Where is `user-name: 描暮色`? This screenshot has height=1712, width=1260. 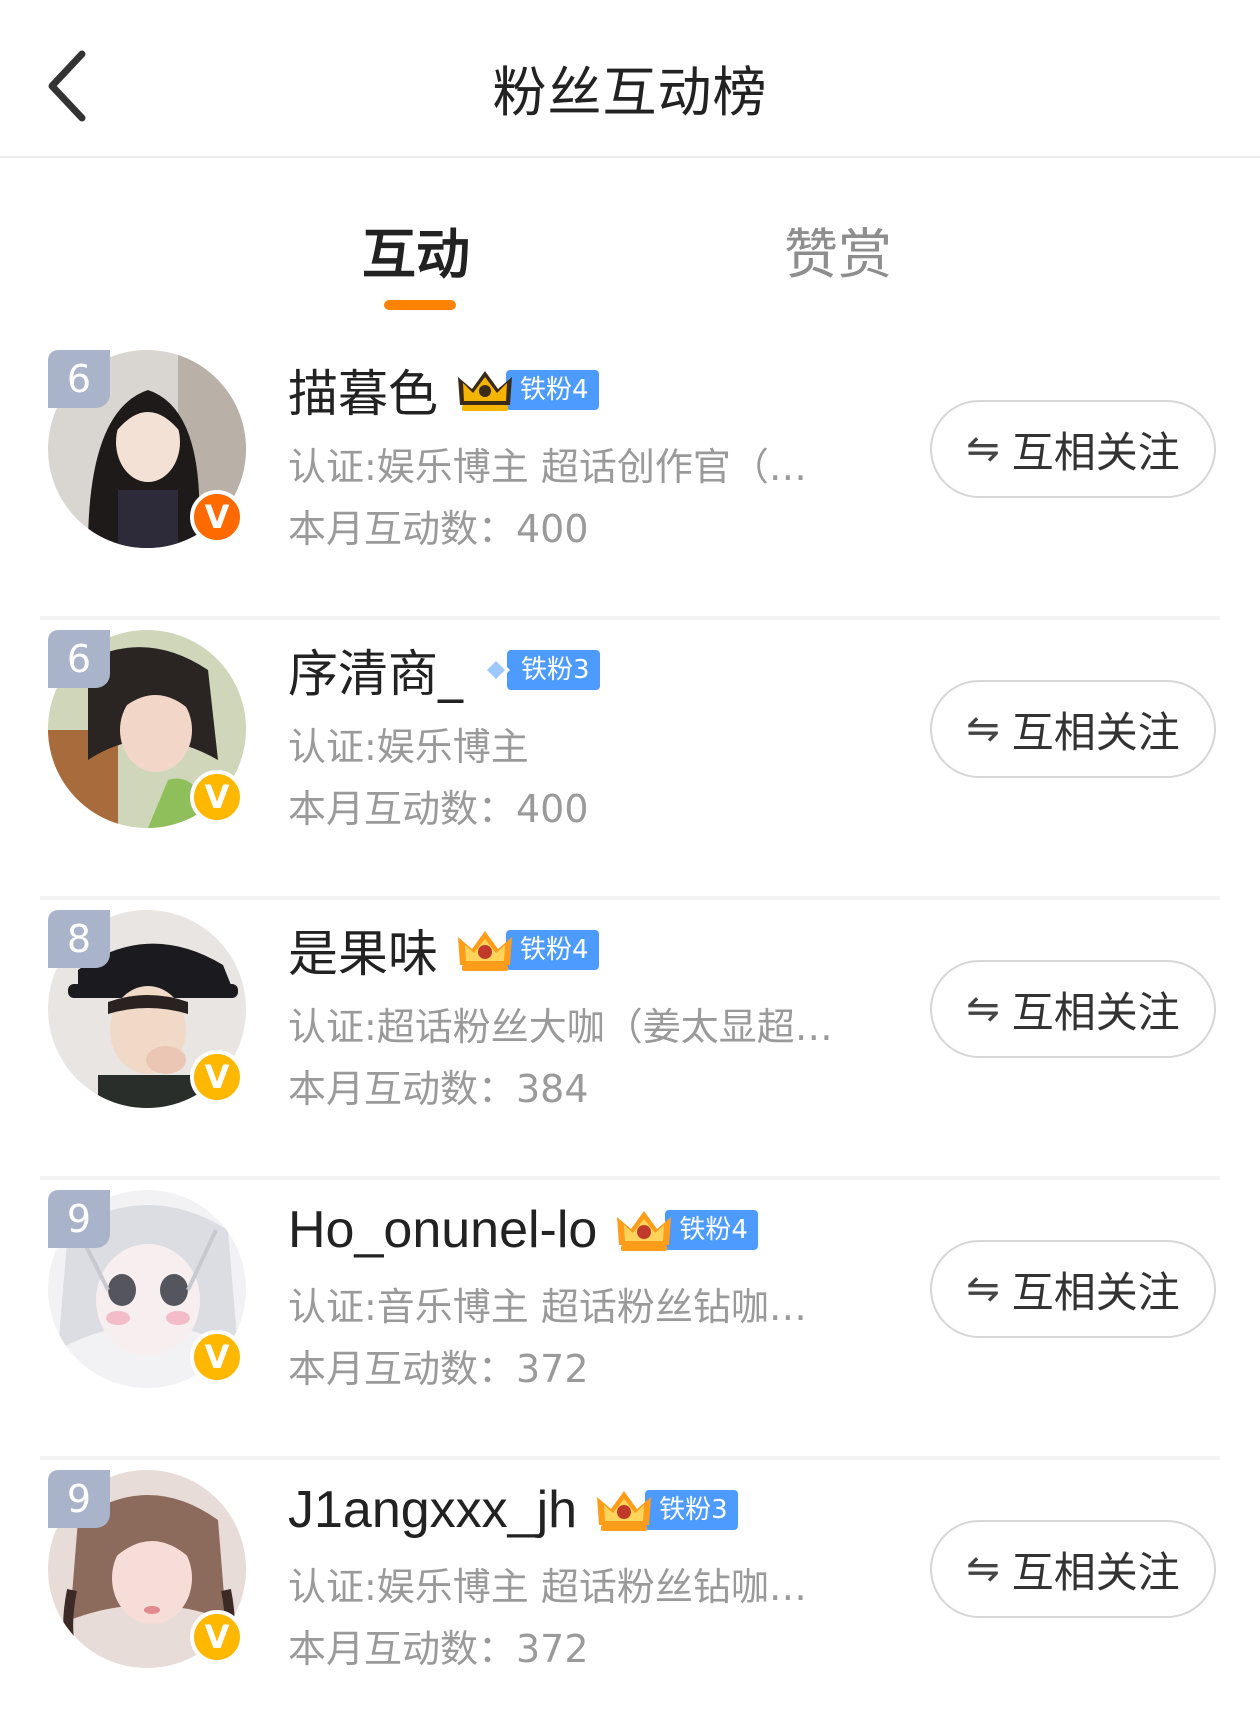
user-name: 描暮色 is located at coordinates (363, 390).